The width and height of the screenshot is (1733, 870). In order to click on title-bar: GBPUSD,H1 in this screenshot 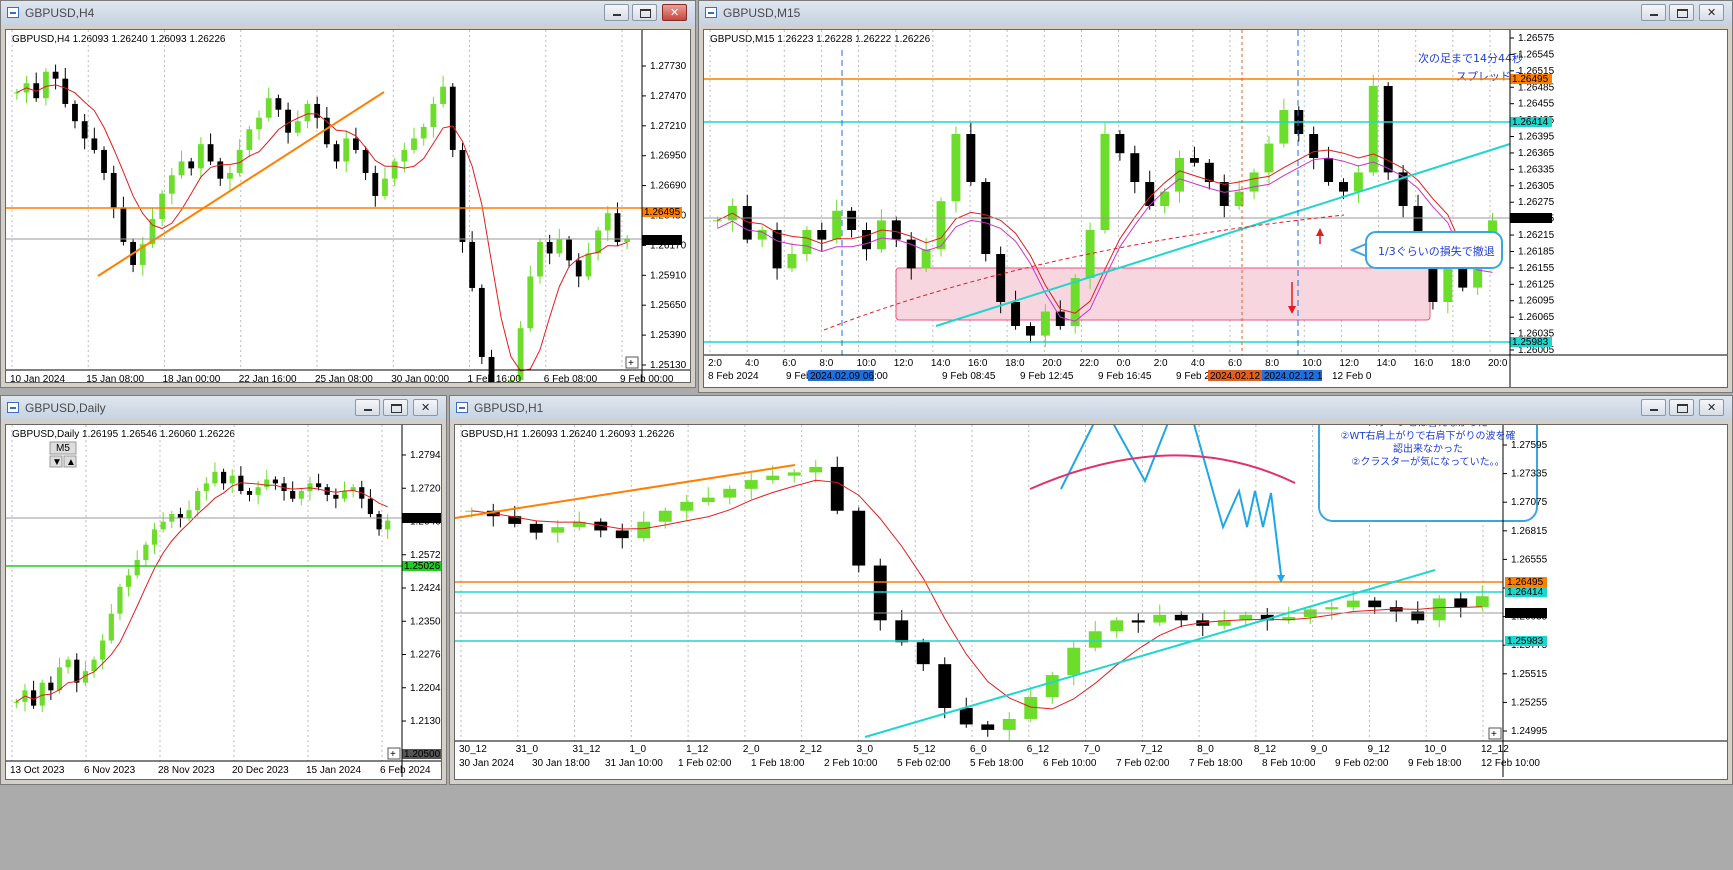, I will do `click(1091, 408)`.